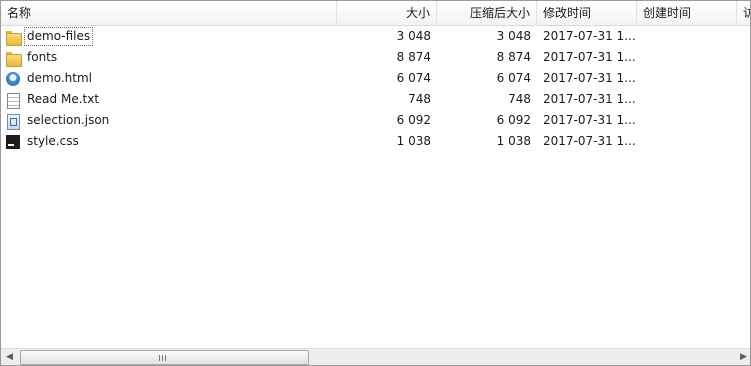  What do you see at coordinates (53, 141) in the screenshot?
I see `file-name: style.css` at bounding box center [53, 141].